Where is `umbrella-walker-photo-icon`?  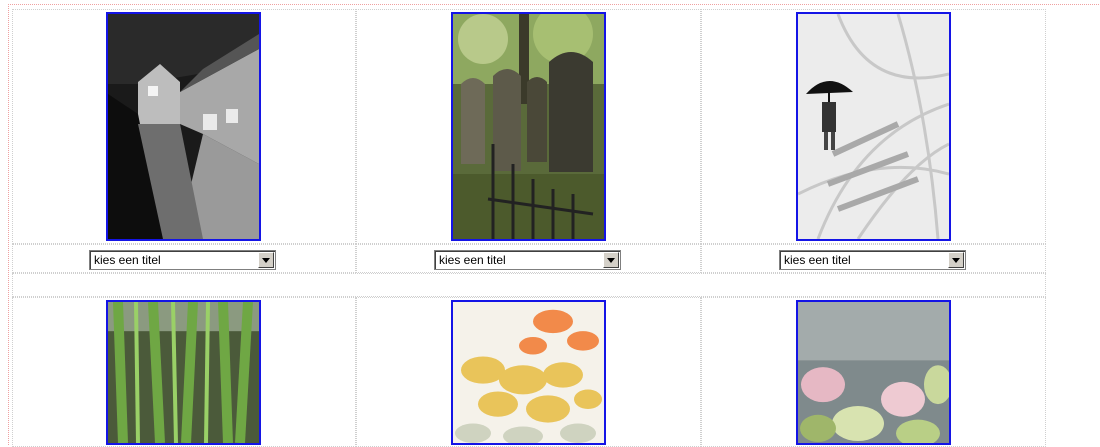
umbrella-walker-photo-icon is located at coordinates (873, 126).